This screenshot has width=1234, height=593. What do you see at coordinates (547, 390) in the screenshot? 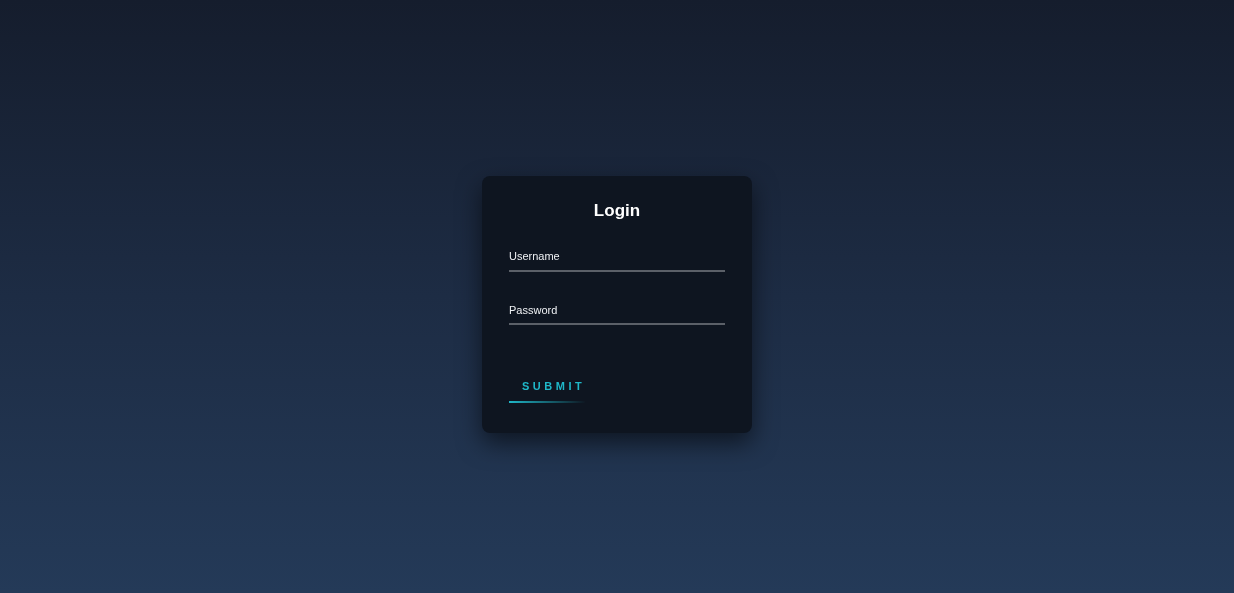
I see `submit-button: SUBMIT` at bounding box center [547, 390].